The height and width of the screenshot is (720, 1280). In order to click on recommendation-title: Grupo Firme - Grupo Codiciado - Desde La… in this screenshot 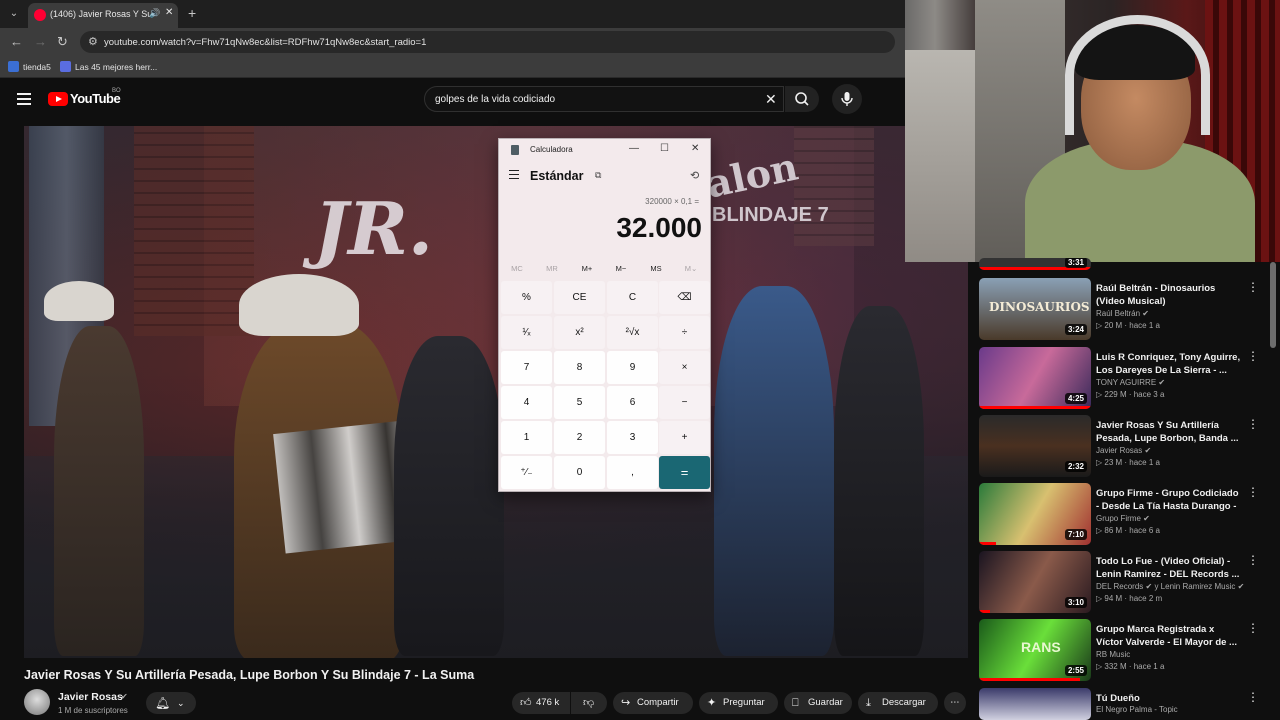, I will do `click(1168, 500)`.